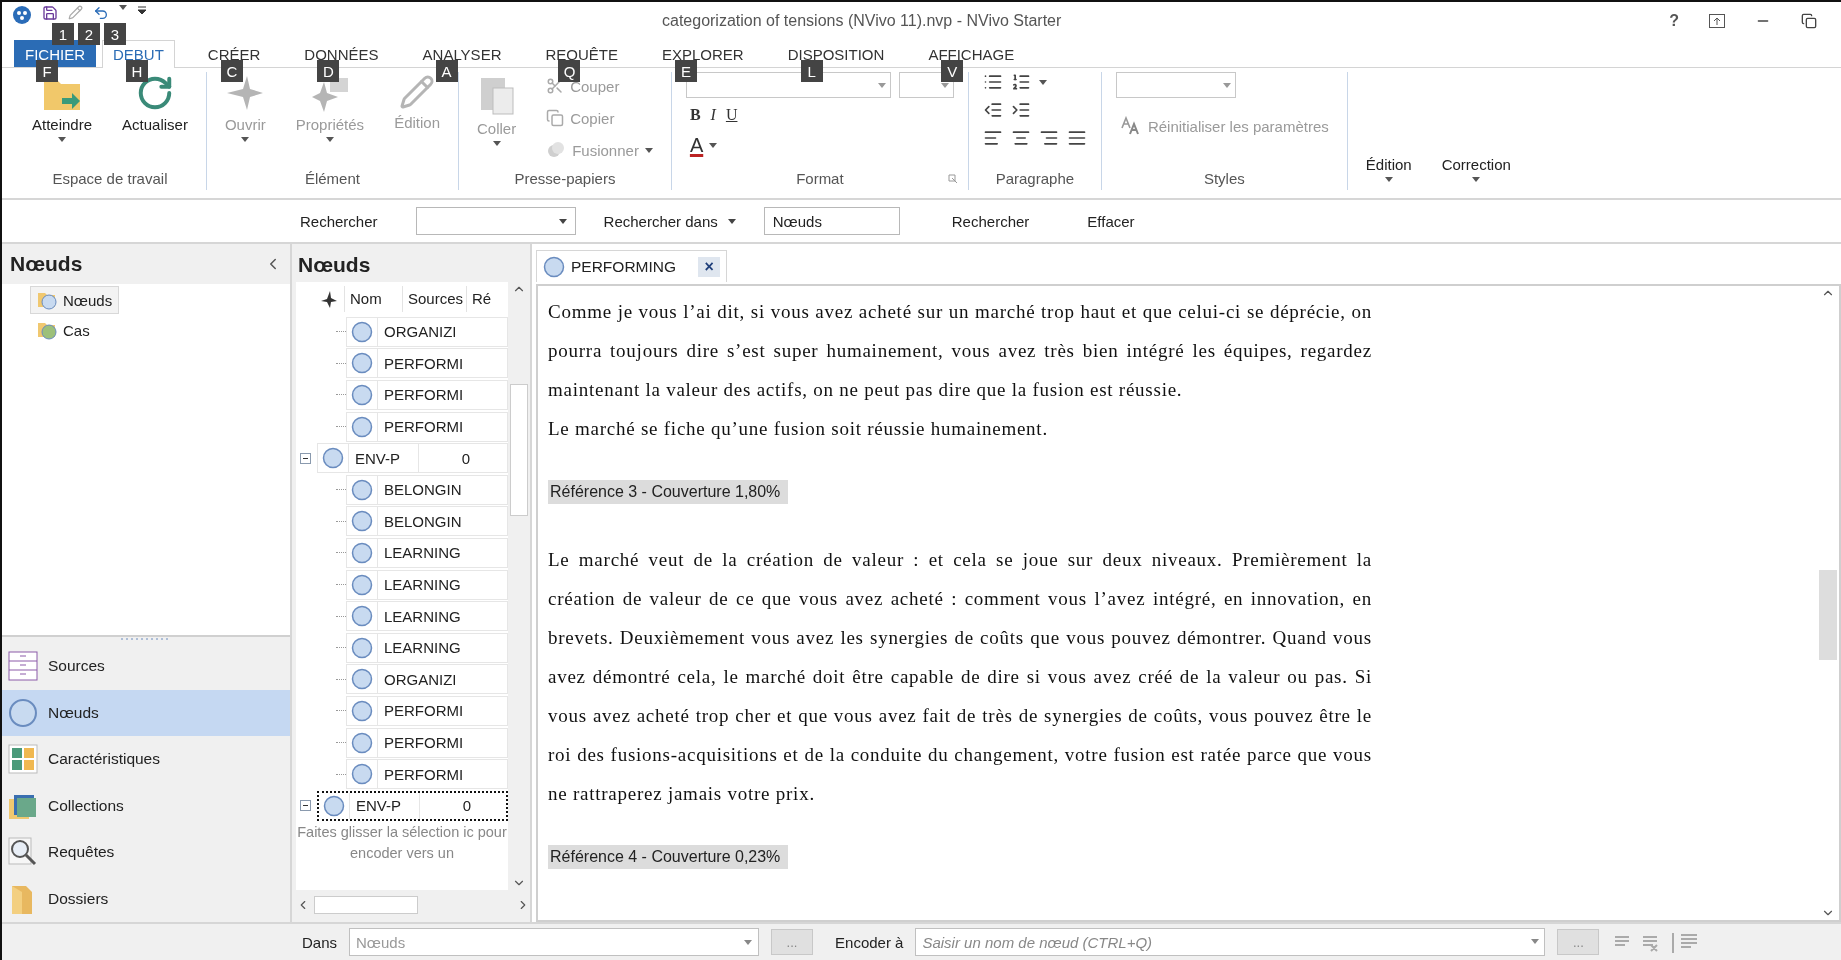 The height and width of the screenshot is (960, 1841). I want to click on align-justify-icon, so click(1076, 138).